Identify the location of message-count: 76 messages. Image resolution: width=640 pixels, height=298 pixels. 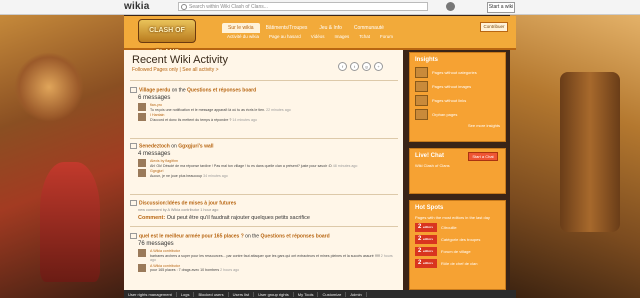
(156, 244).